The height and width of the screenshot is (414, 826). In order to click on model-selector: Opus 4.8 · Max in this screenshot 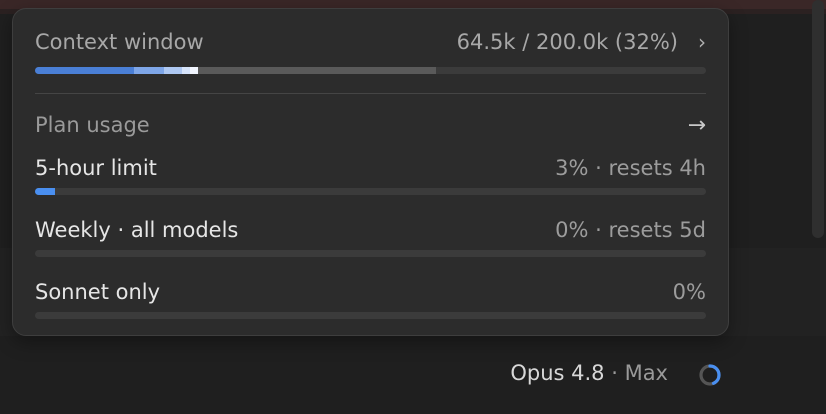, I will do `click(589, 373)`.